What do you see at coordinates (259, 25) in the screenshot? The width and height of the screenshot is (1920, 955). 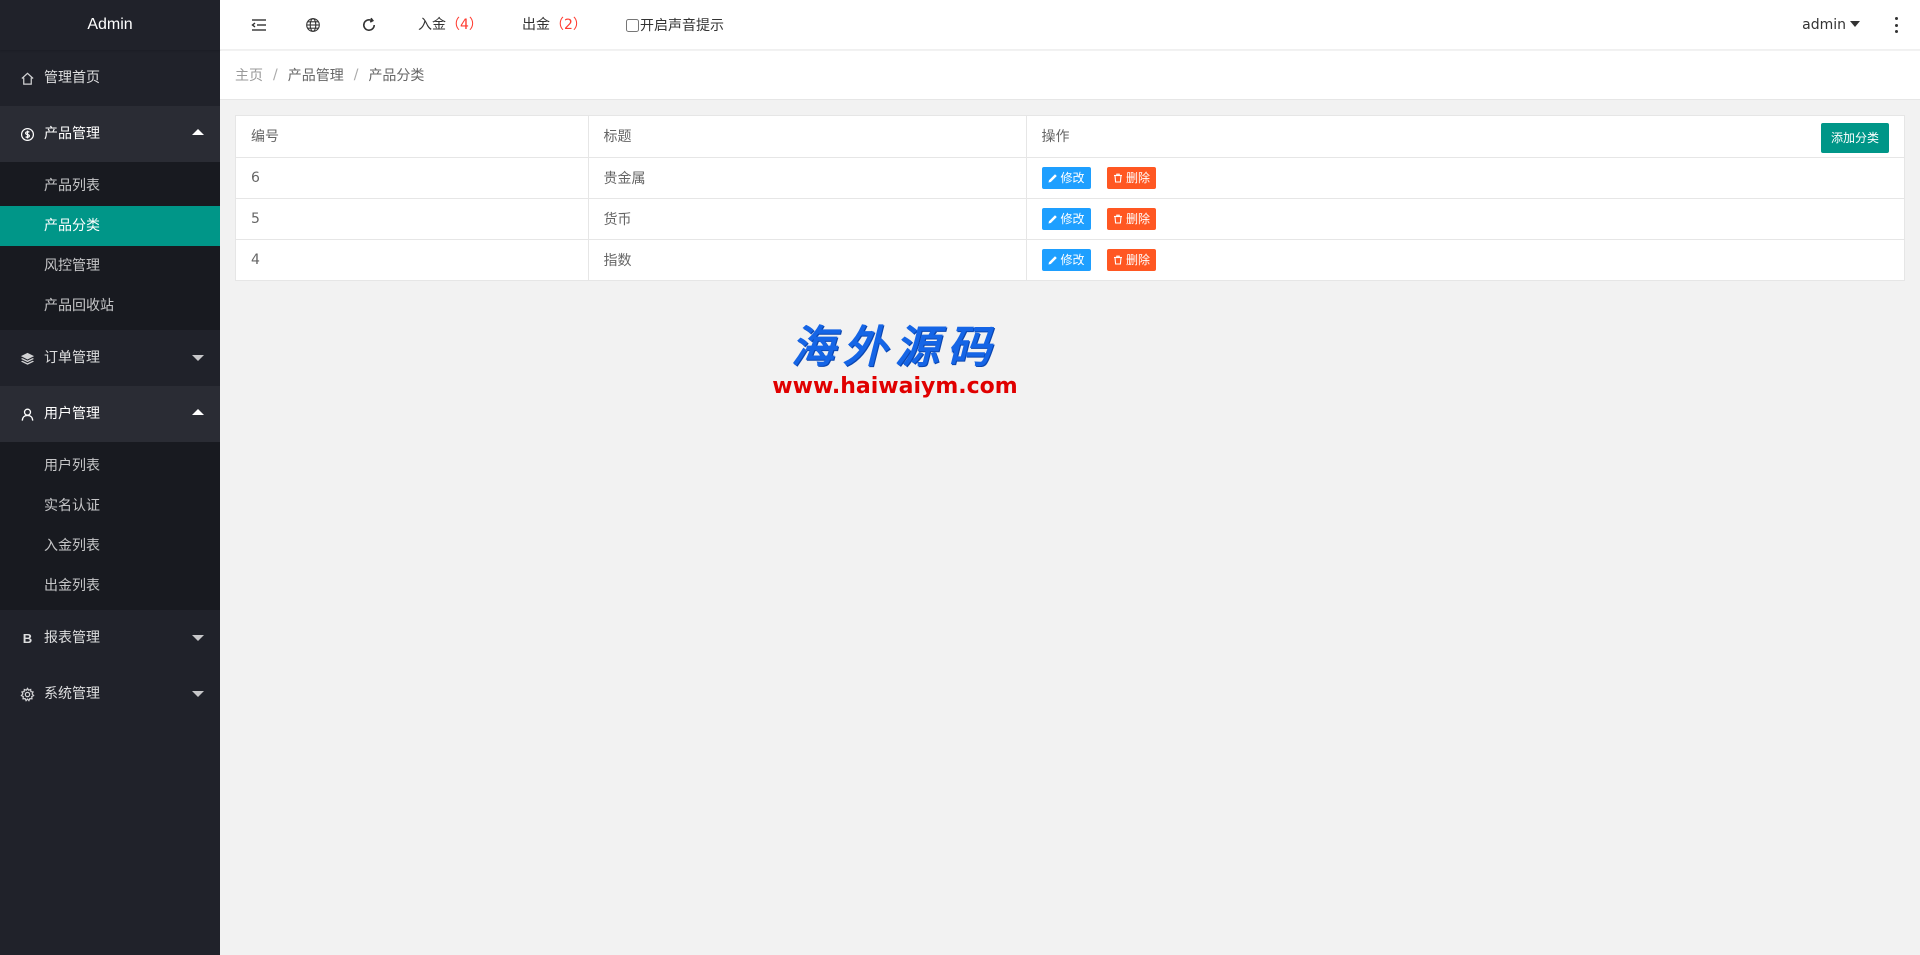 I see `menu-collapse-icon` at bounding box center [259, 25].